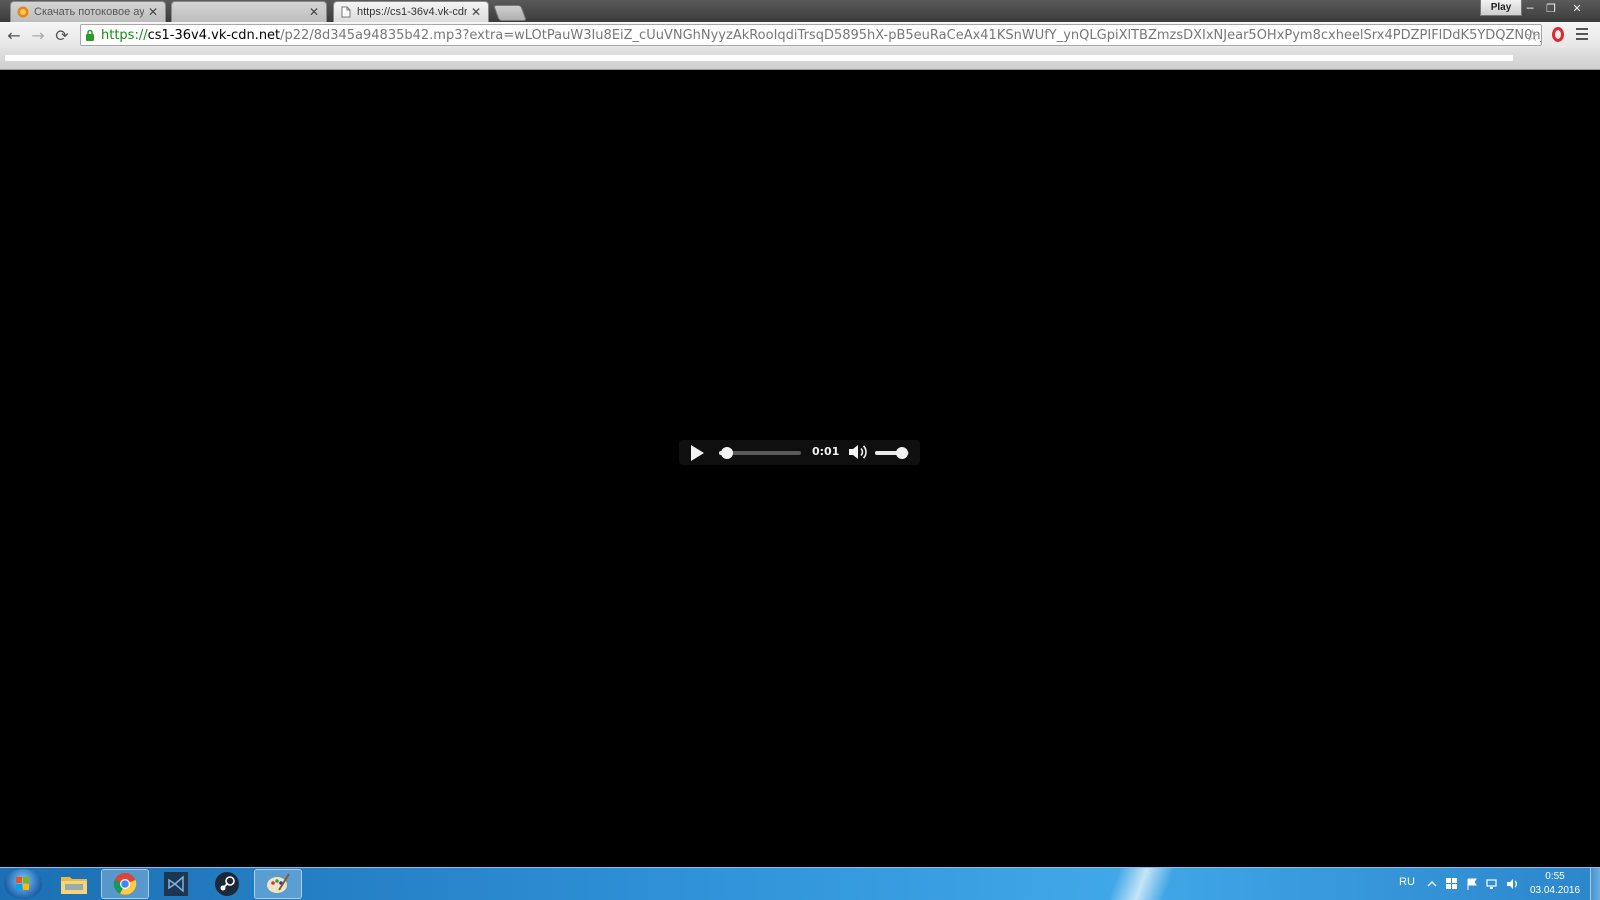 This screenshot has height=900, width=1600. I want to click on clock-date: 03.04.2016, so click(1555, 890).